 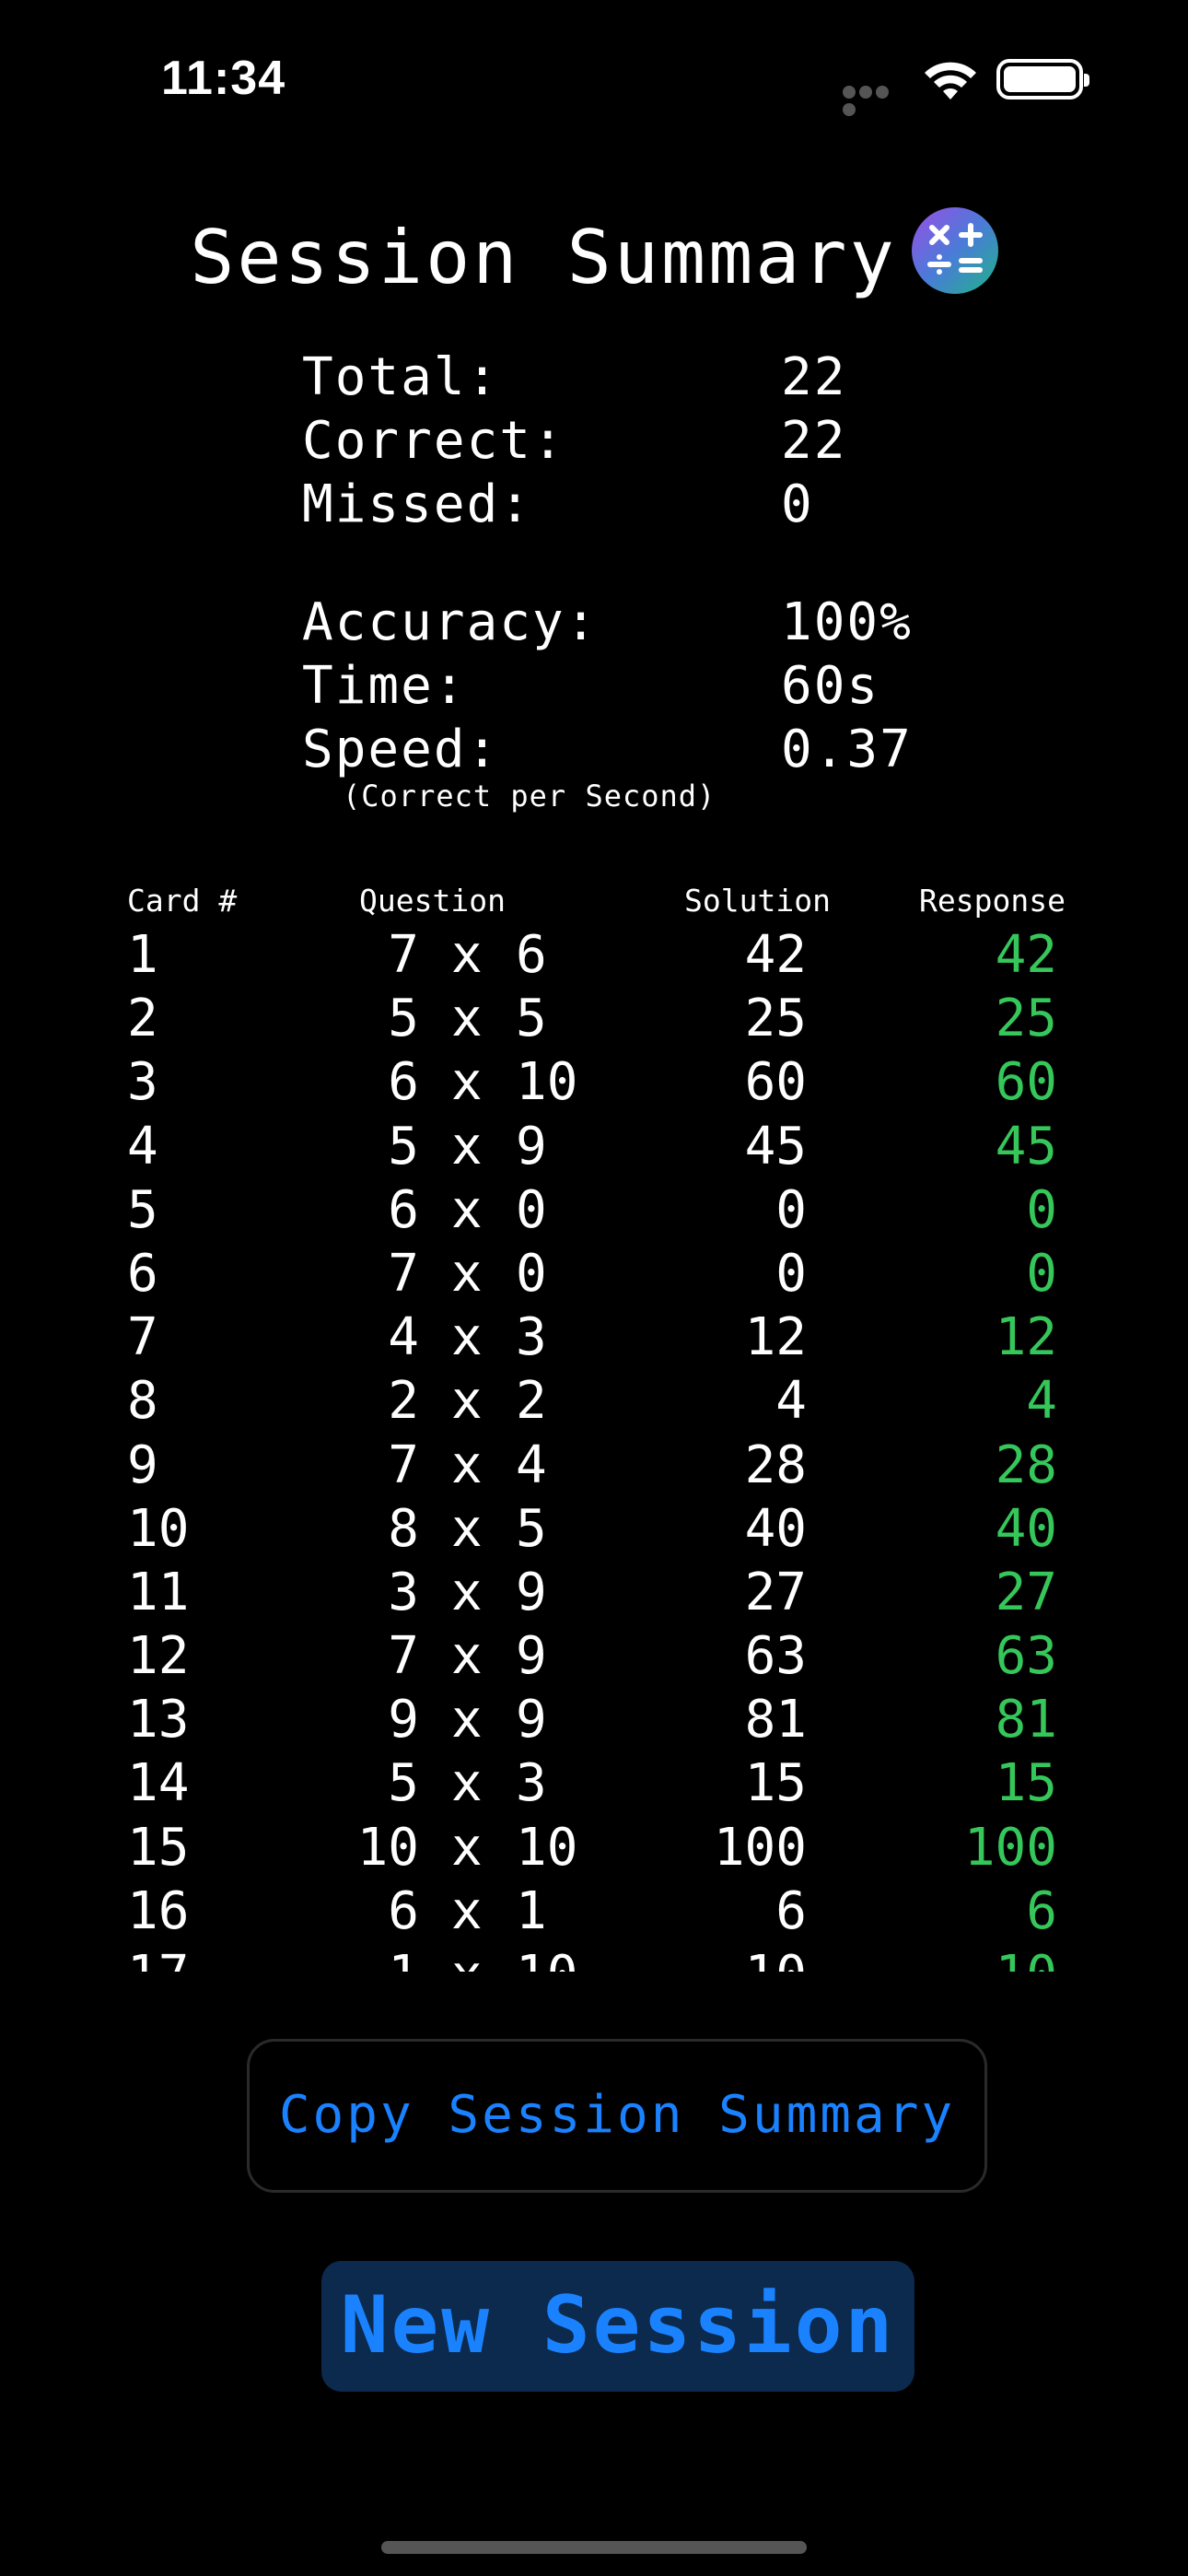 I want to click on table-row: 17 1 x 10 10 10, so click(x=594, y=1957).